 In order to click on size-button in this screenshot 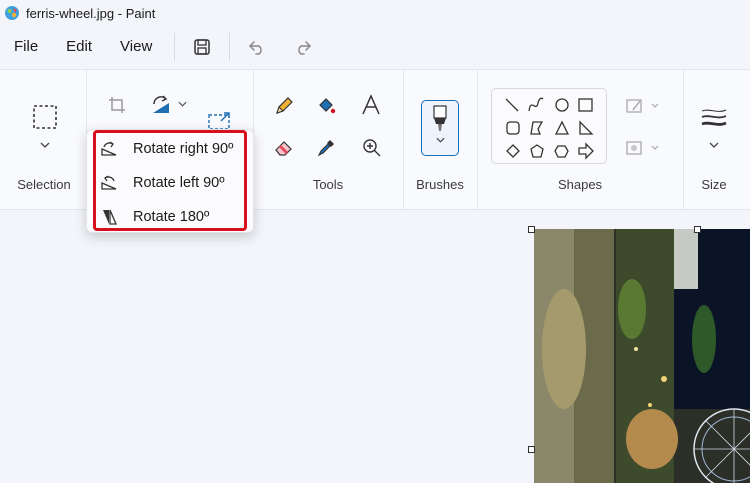, I will do `click(714, 118)`.